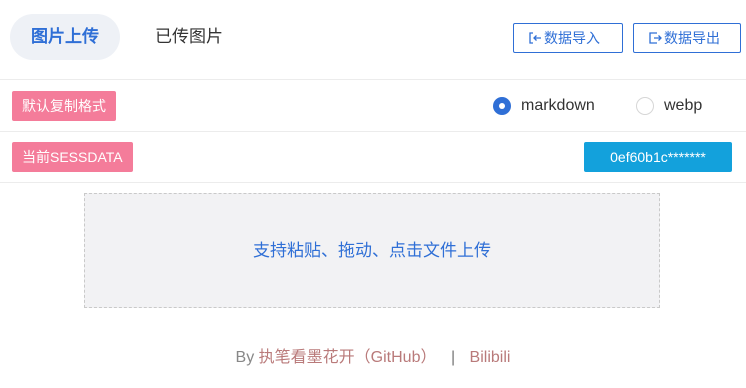 Image resolution: width=746 pixels, height=388 pixels. What do you see at coordinates (645, 106) in the screenshot?
I see `radio-unchecked-icon` at bounding box center [645, 106].